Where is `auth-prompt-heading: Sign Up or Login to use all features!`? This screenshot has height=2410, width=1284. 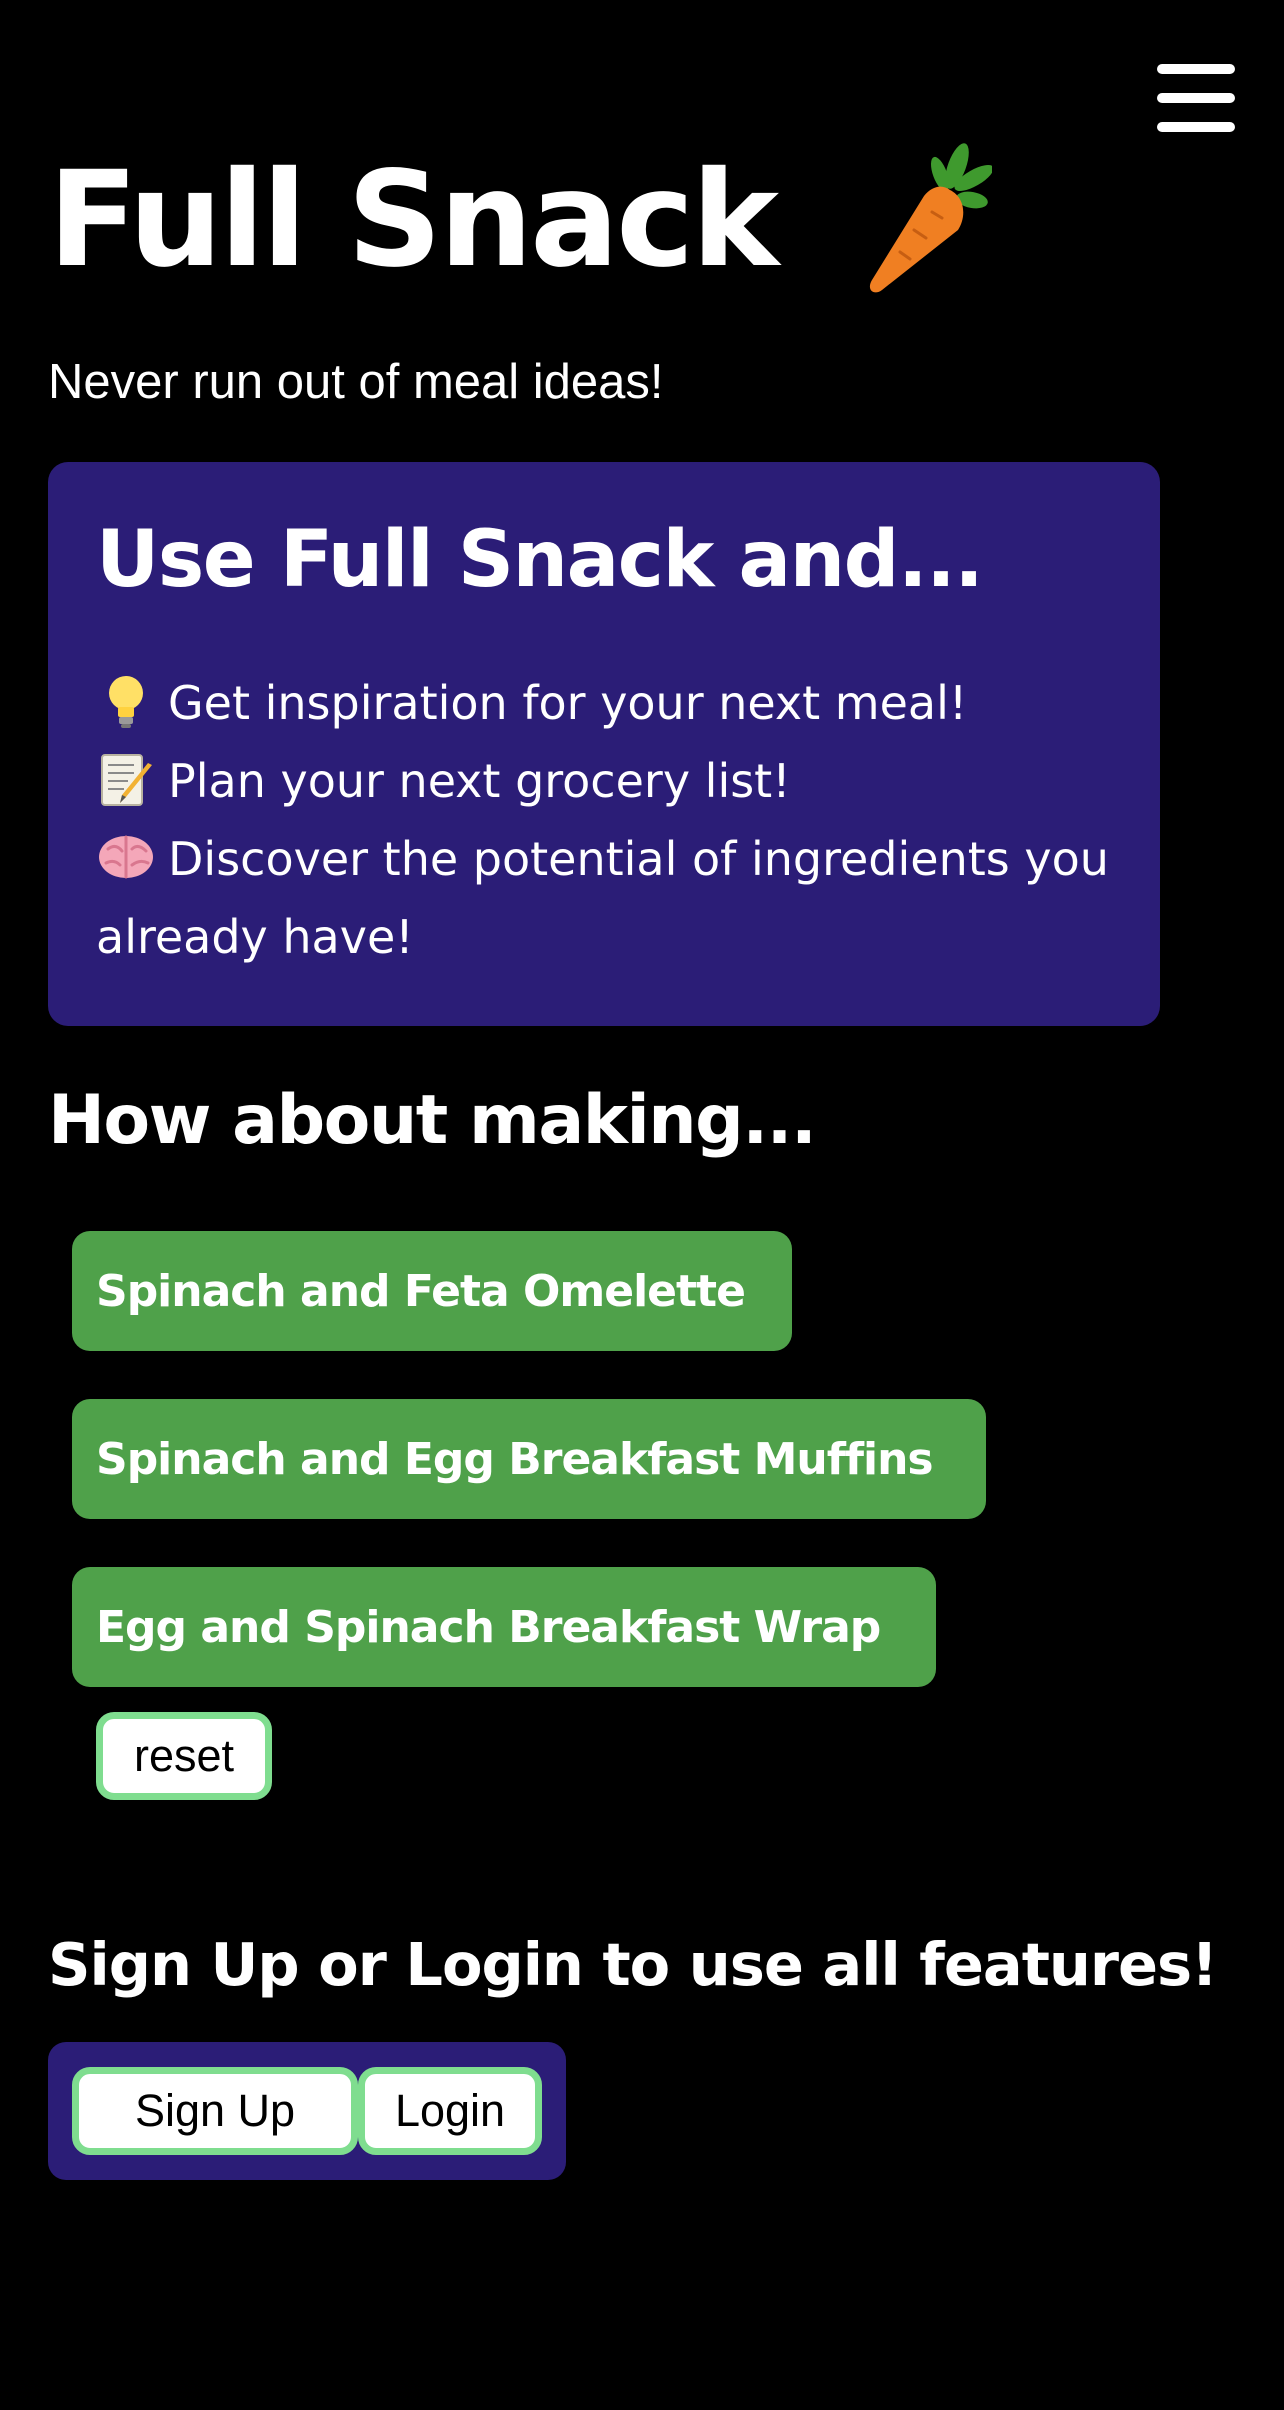
auth-prompt-heading: Sign Up or Login to use all features! is located at coordinates (633, 1964).